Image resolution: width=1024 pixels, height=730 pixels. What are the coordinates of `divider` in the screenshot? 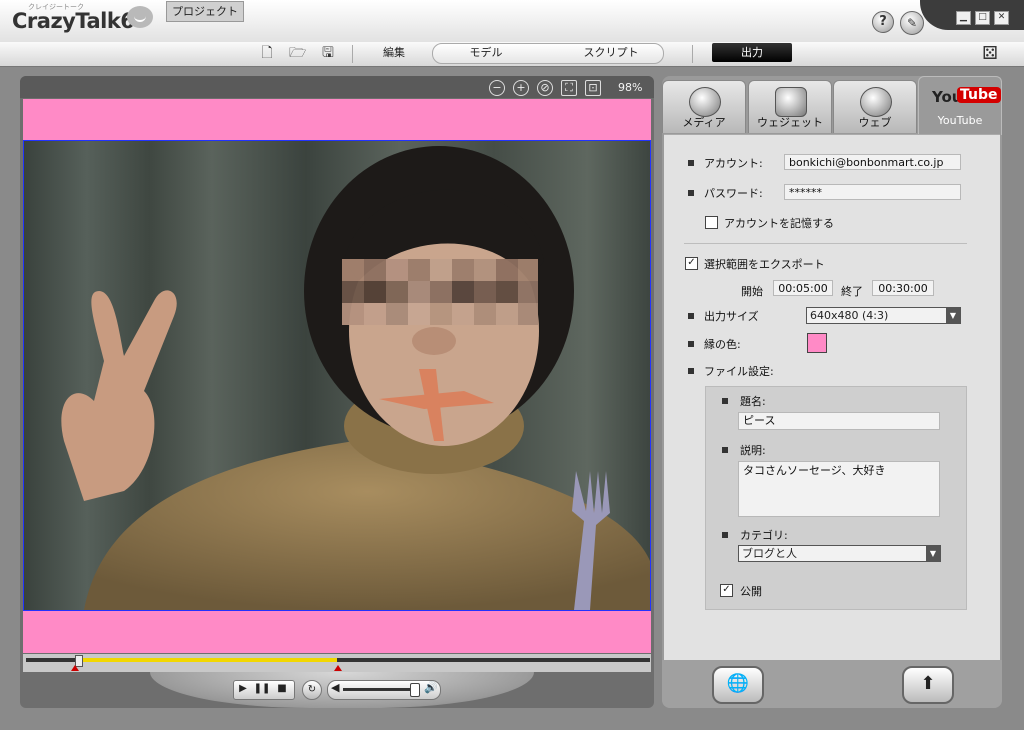 It's located at (825, 243).